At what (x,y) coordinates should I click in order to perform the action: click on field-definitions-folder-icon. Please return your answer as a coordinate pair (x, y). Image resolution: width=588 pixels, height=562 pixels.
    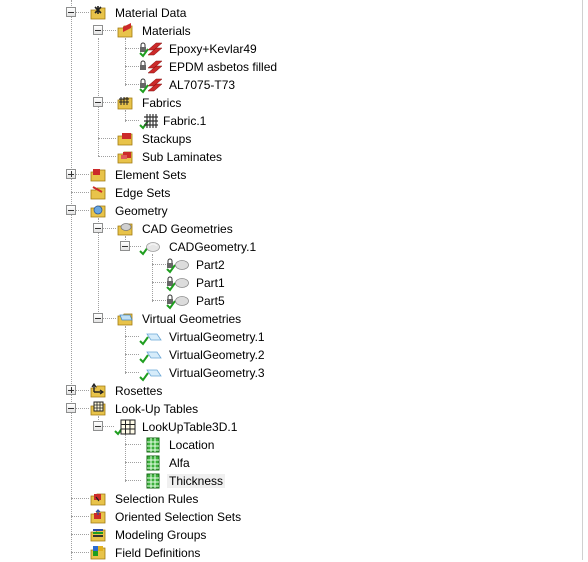
    Looking at the image, I should click on (98, 553).